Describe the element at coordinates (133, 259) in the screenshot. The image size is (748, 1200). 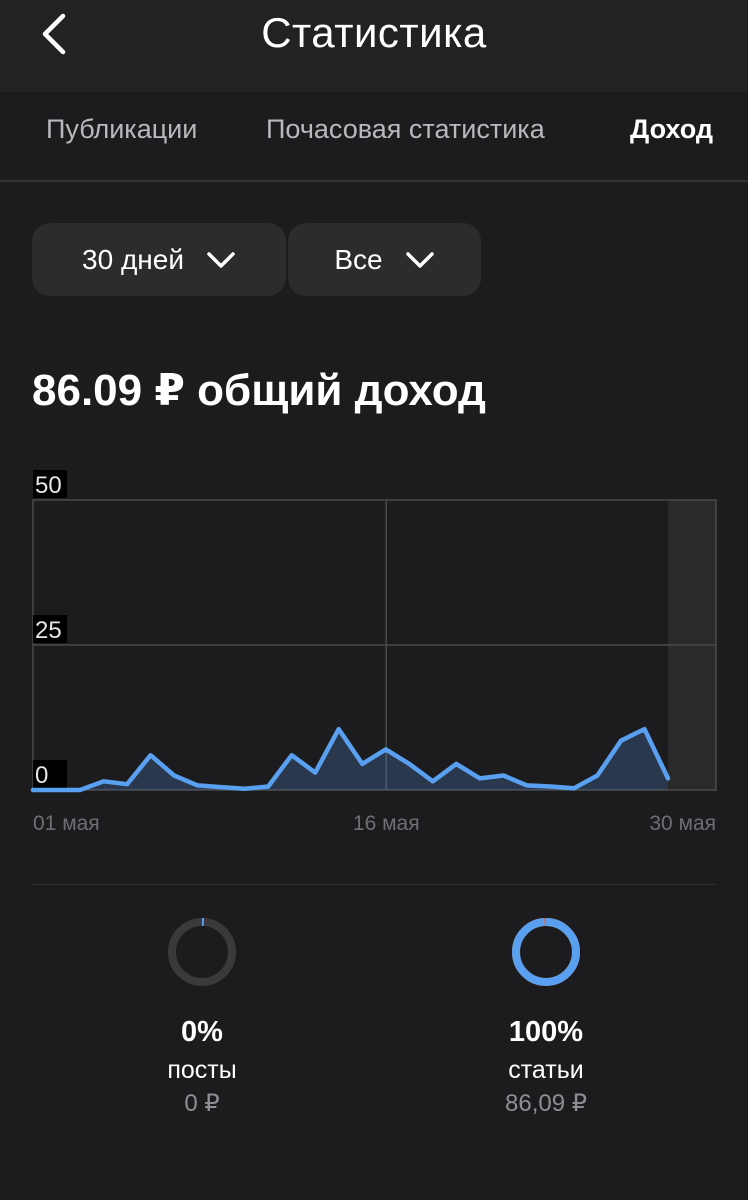
I see `period-dropdown-label: 30 дней` at that location.